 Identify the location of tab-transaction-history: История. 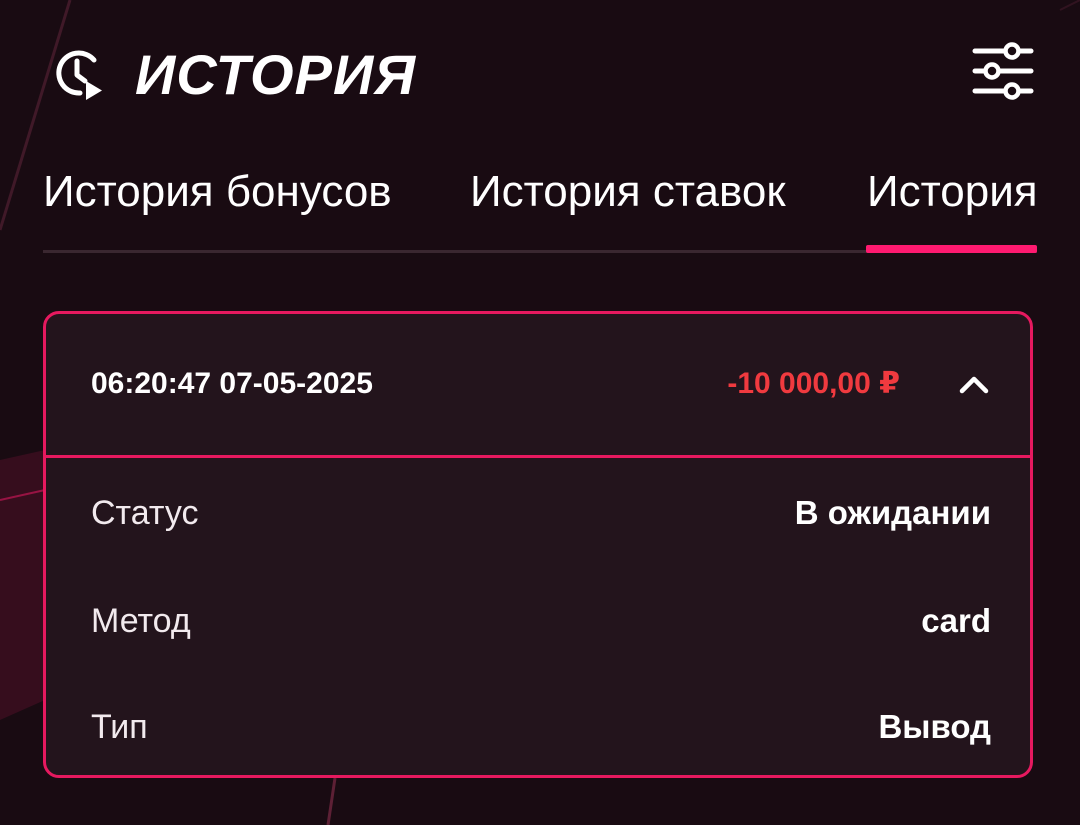
(952, 192).